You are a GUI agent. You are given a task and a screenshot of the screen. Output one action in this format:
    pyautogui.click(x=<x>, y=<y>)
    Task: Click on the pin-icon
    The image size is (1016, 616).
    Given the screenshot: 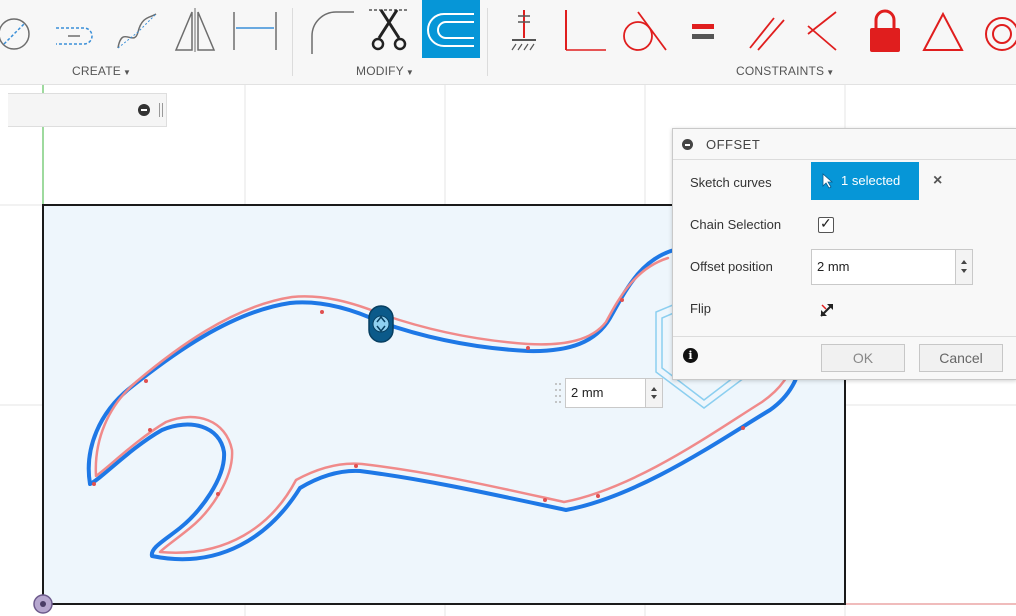 What is the action you would take?
    pyautogui.click(x=161, y=110)
    